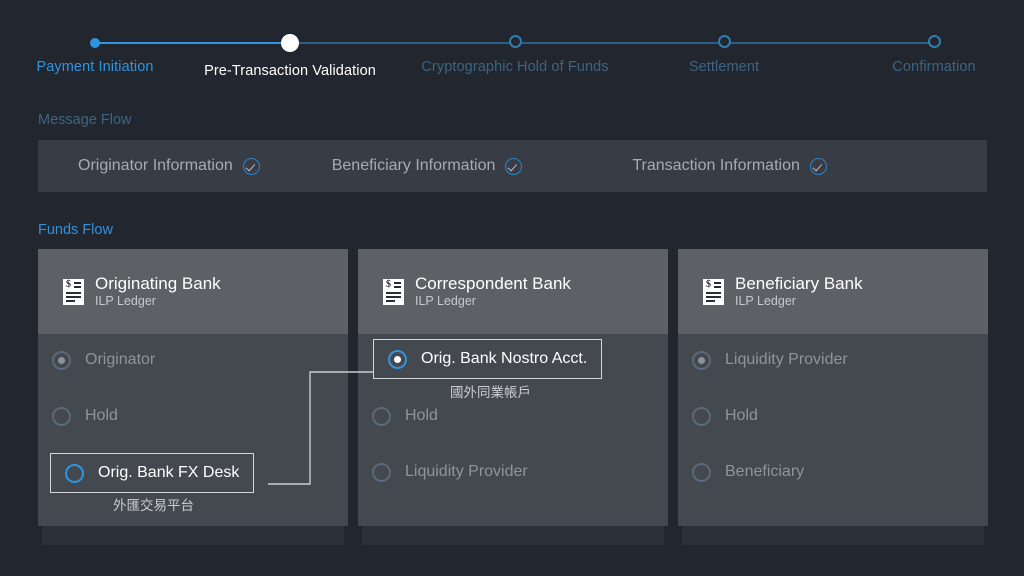  I want to click on funds-node-label-0-1: Hold, so click(101, 415).